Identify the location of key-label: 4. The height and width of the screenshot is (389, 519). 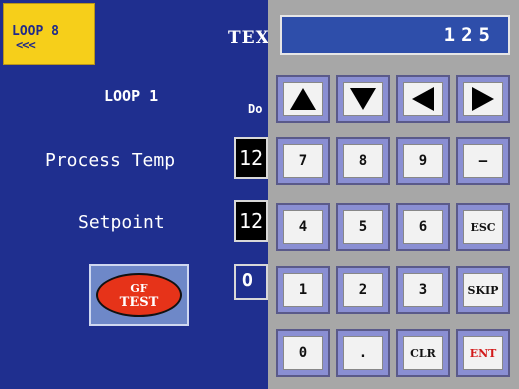
(303, 227).